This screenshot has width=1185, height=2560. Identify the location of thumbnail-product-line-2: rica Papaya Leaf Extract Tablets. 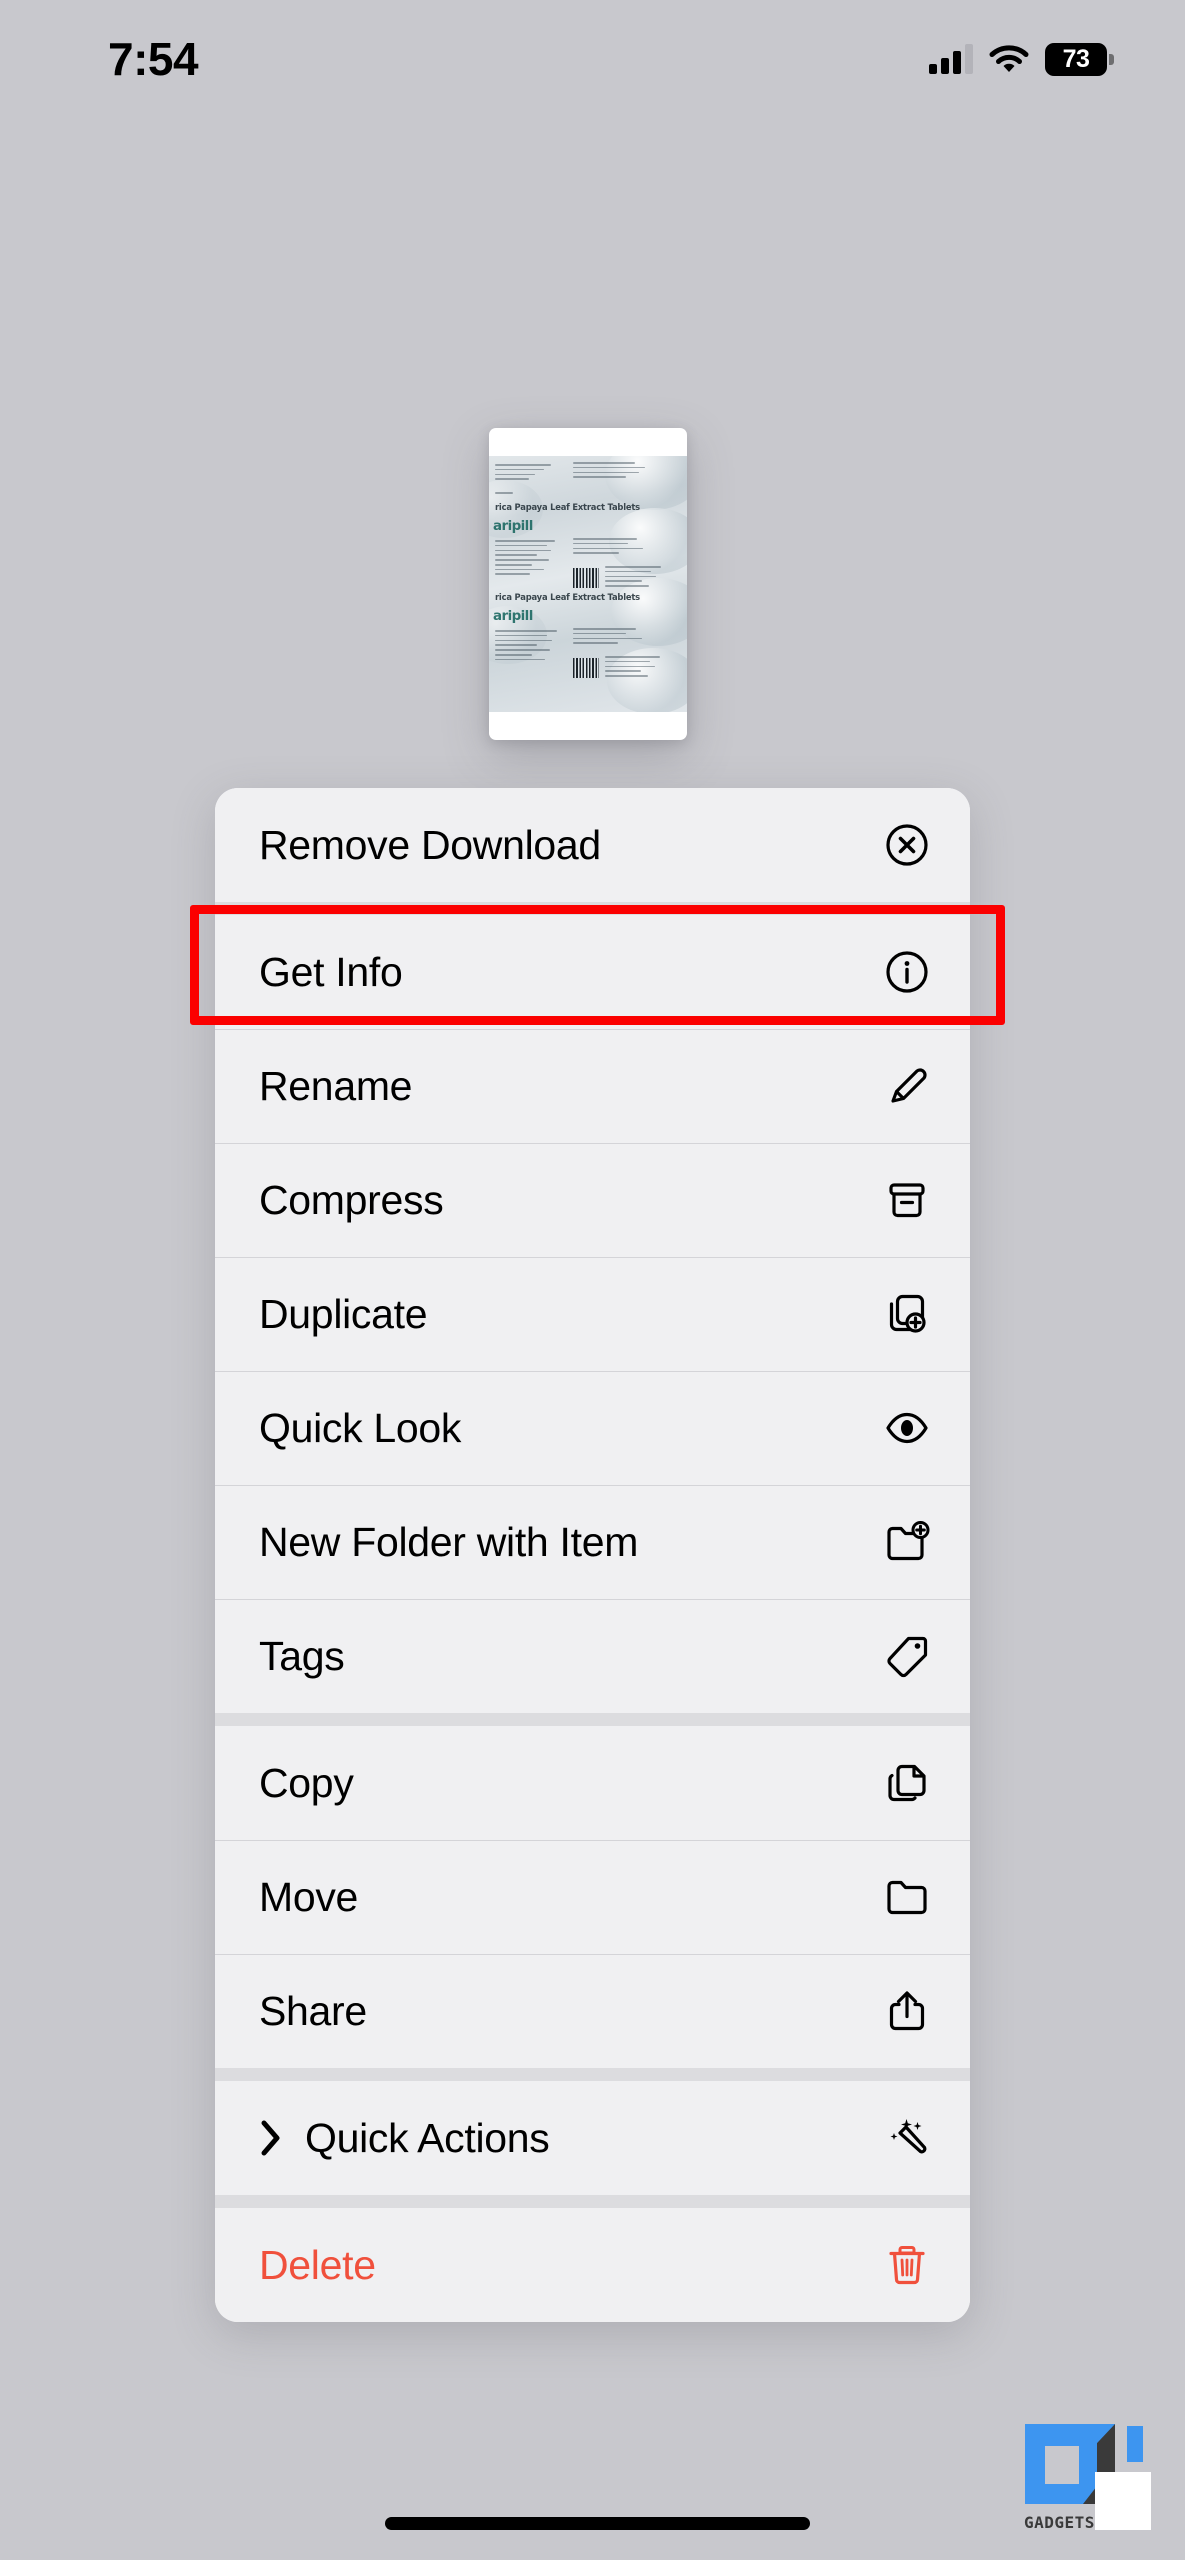
(567, 597).